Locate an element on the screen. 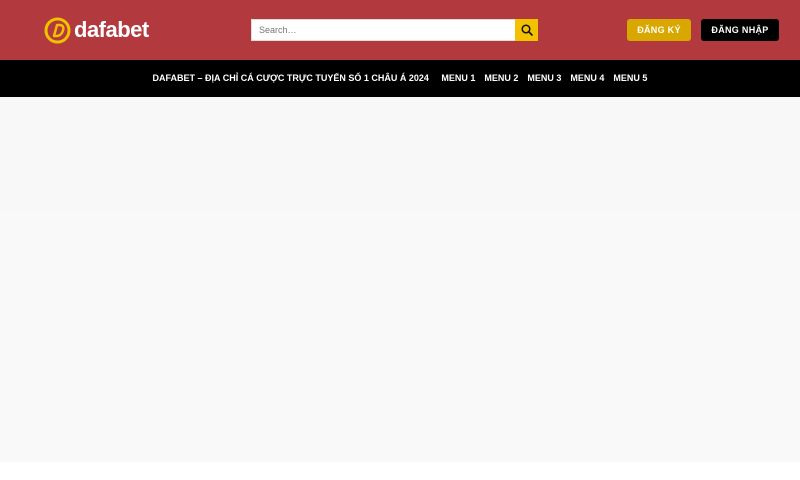 This screenshot has height=480, width=800. nav-item-menu-1: MENU 1 is located at coordinates (458, 78).